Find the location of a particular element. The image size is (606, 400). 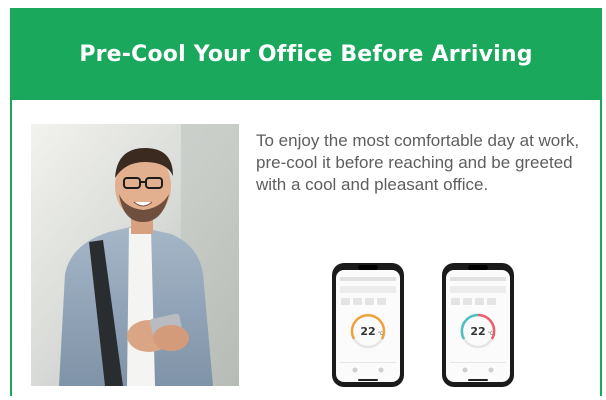

page-title: Pre-Cool Your Office Before Arriving is located at coordinates (306, 54).